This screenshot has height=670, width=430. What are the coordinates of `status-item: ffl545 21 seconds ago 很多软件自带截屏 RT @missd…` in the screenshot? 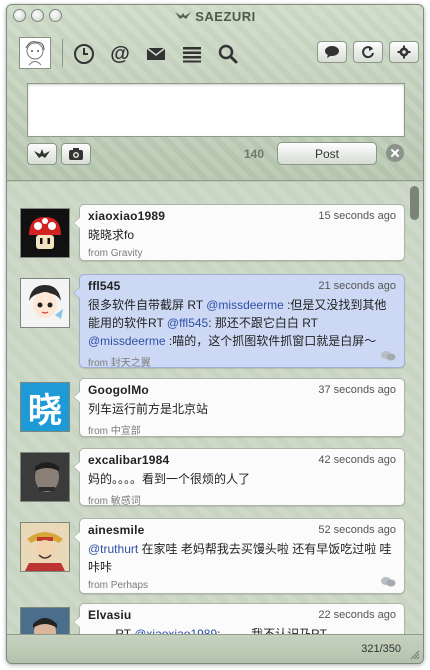 It's located at (215, 324).